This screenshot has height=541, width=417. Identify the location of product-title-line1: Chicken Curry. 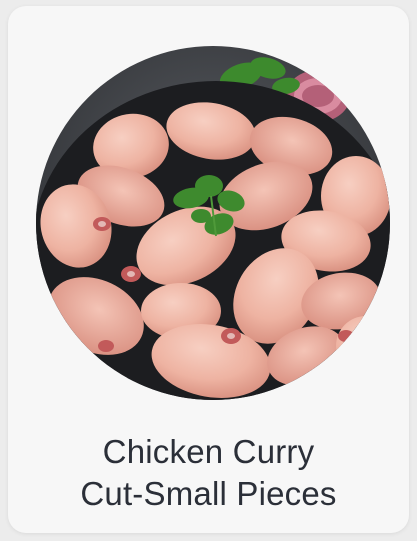
(208, 451).